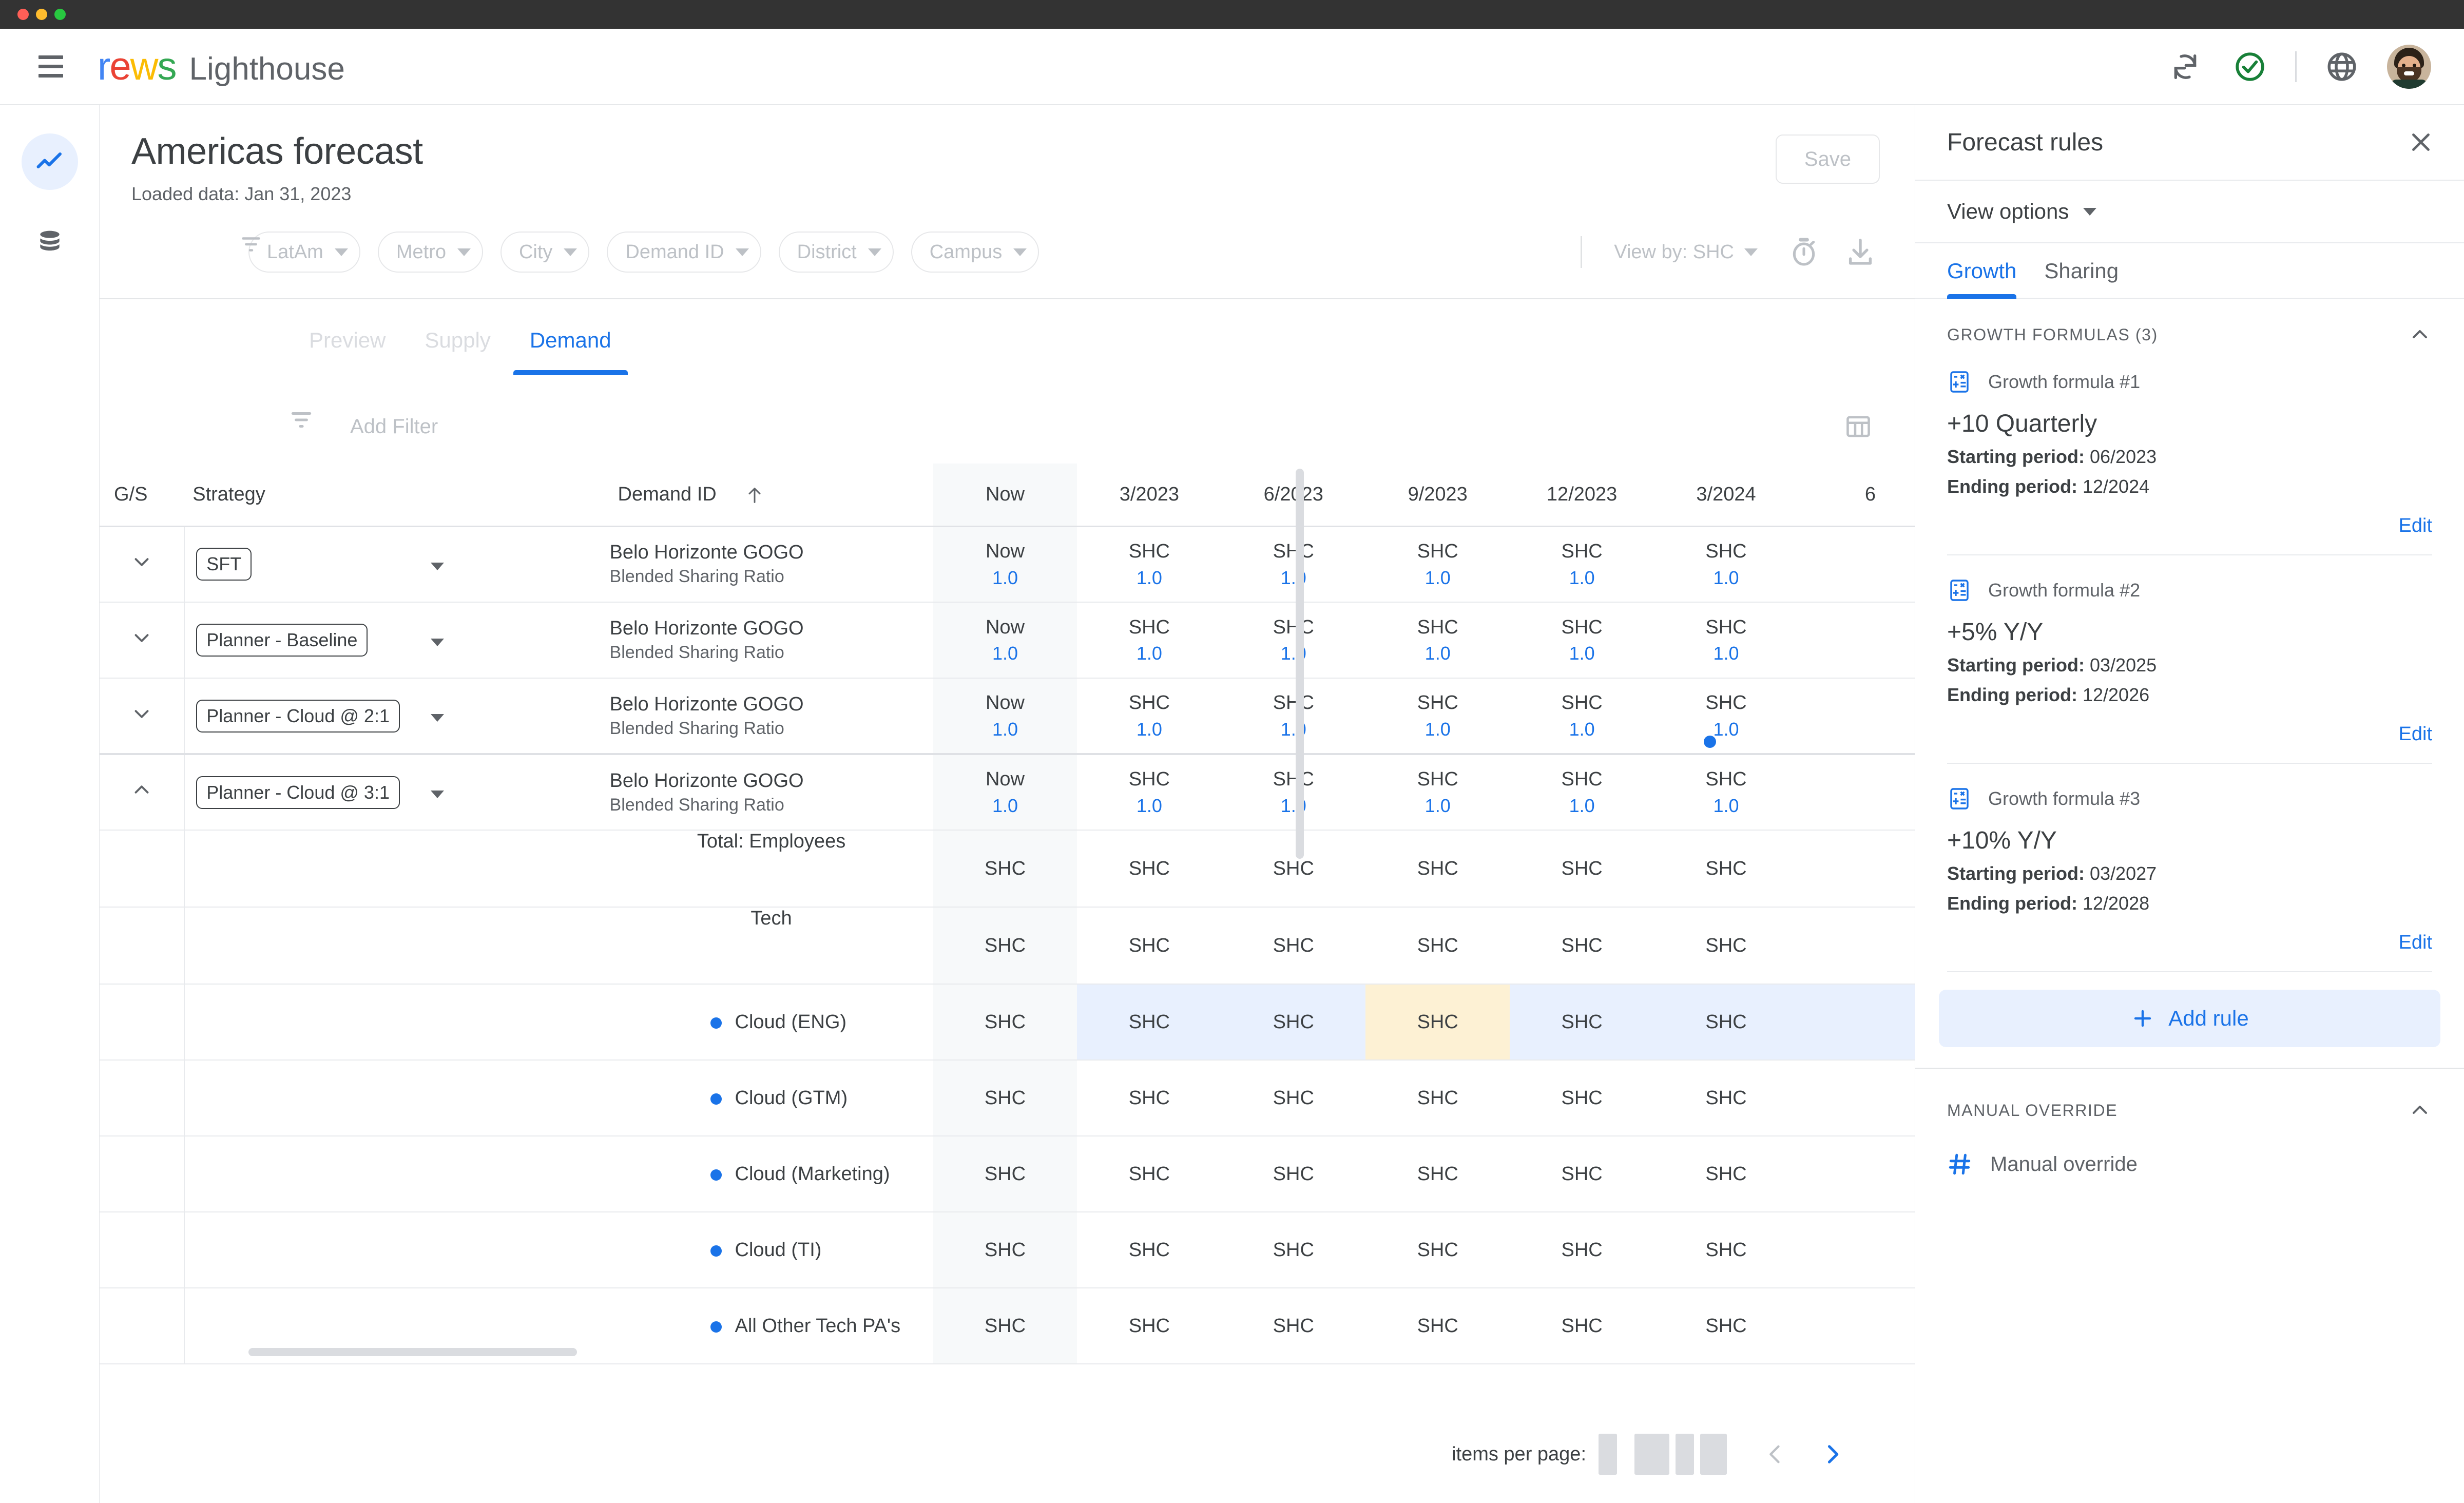 The image size is (2464, 1503). I want to click on column-header-strategy: Strategy, so click(224, 495).